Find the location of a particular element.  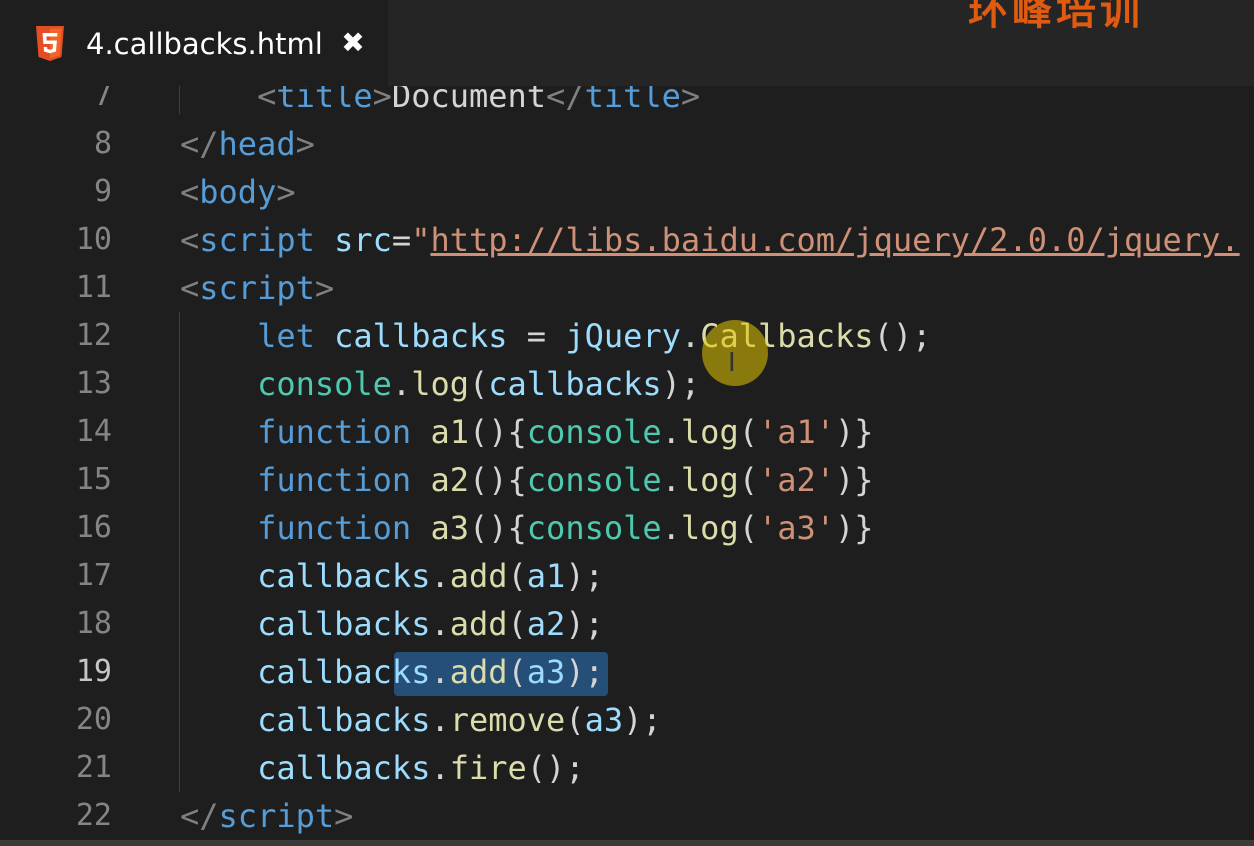

code-token-tag: body is located at coordinates (238, 192).